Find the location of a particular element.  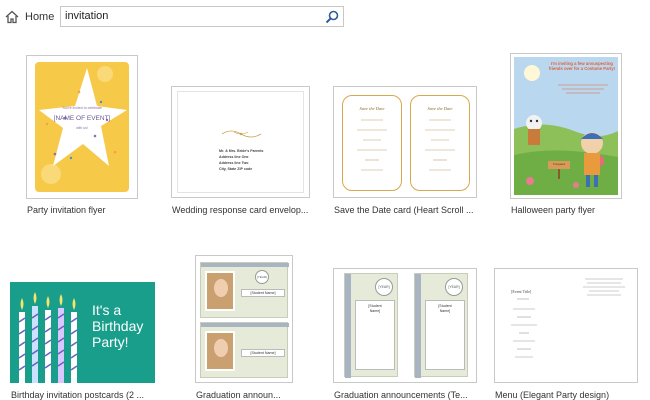

search-icon is located at coordinates (332, 17).